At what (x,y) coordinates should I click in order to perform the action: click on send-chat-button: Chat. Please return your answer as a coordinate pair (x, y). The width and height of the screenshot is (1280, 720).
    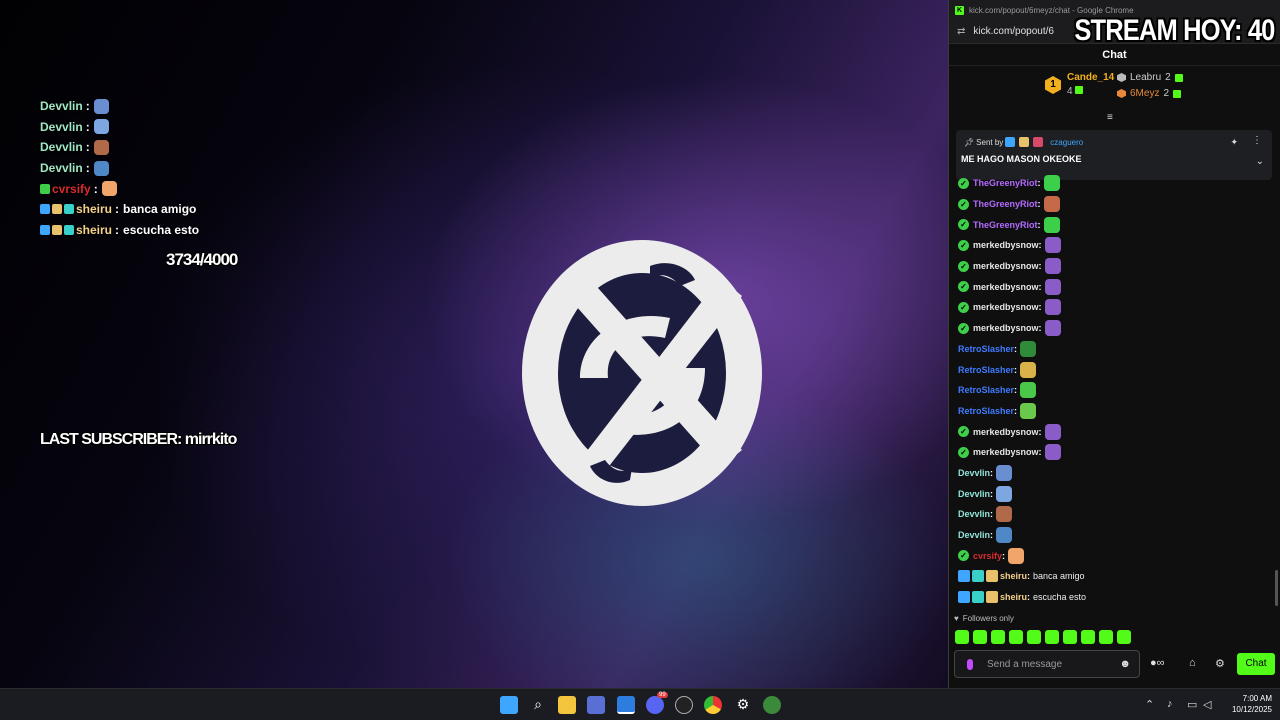
    Looking at the image, I should click on (1256, 664).